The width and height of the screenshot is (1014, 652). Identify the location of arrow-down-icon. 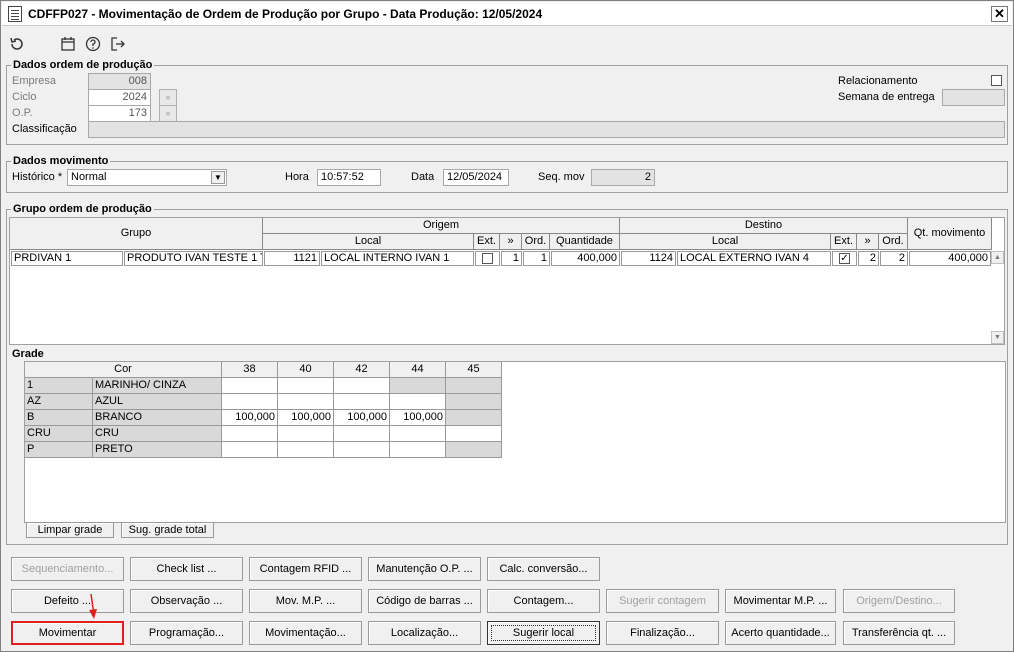
(93, 606).